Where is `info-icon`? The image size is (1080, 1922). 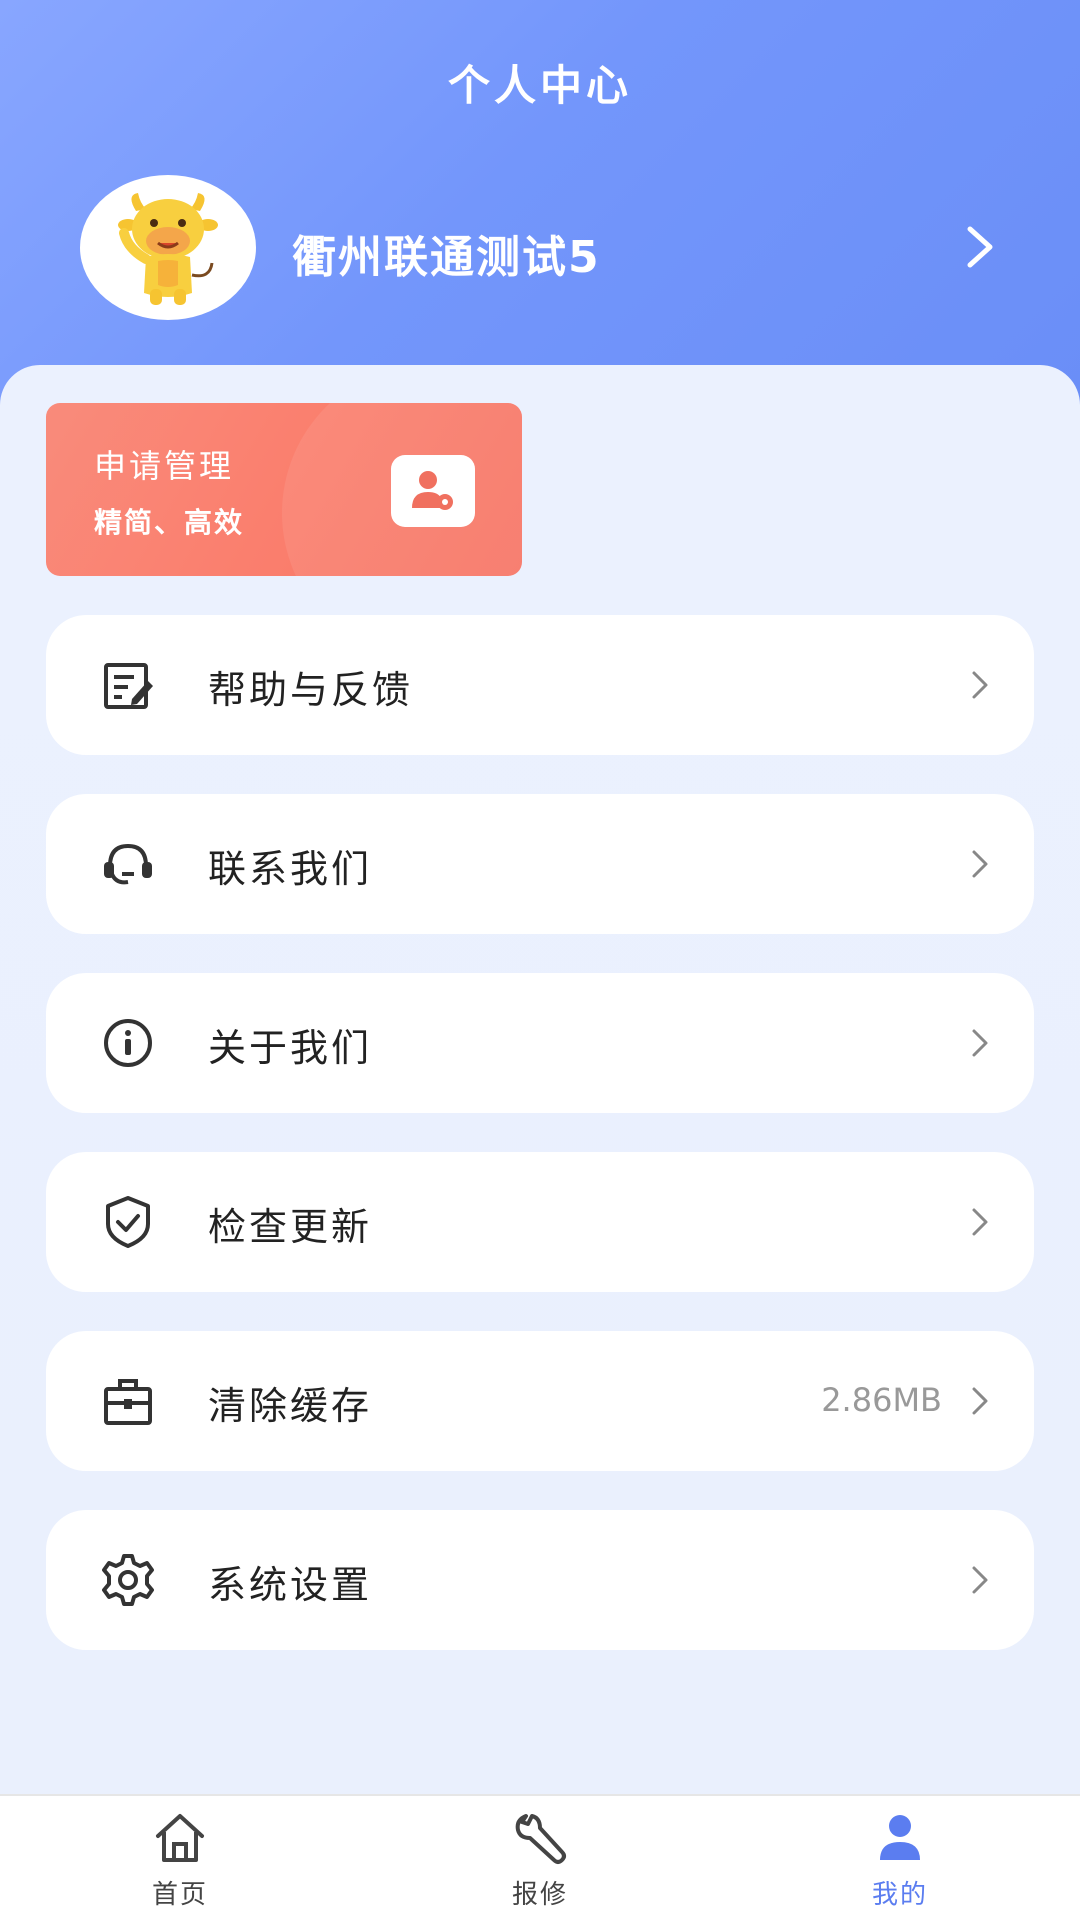
info-icon is located at coordinates (128, 1043).